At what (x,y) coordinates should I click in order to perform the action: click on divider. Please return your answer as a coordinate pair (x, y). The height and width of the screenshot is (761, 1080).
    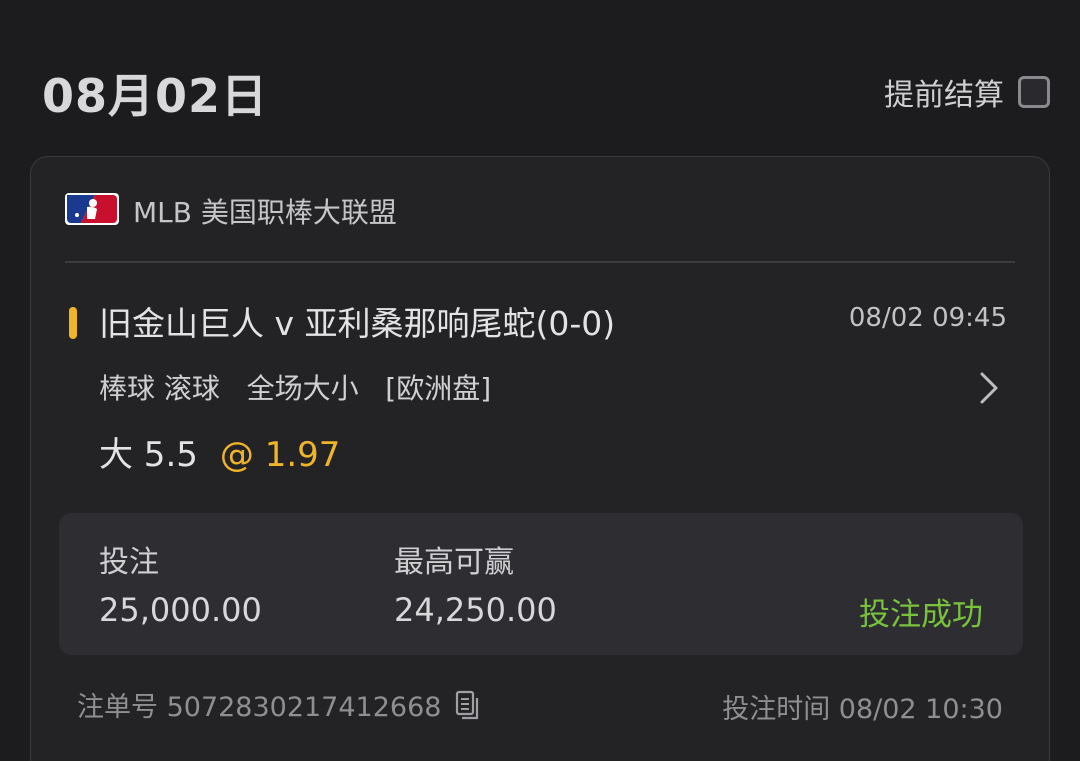
    Looking at the image, I should click on (540, 262).